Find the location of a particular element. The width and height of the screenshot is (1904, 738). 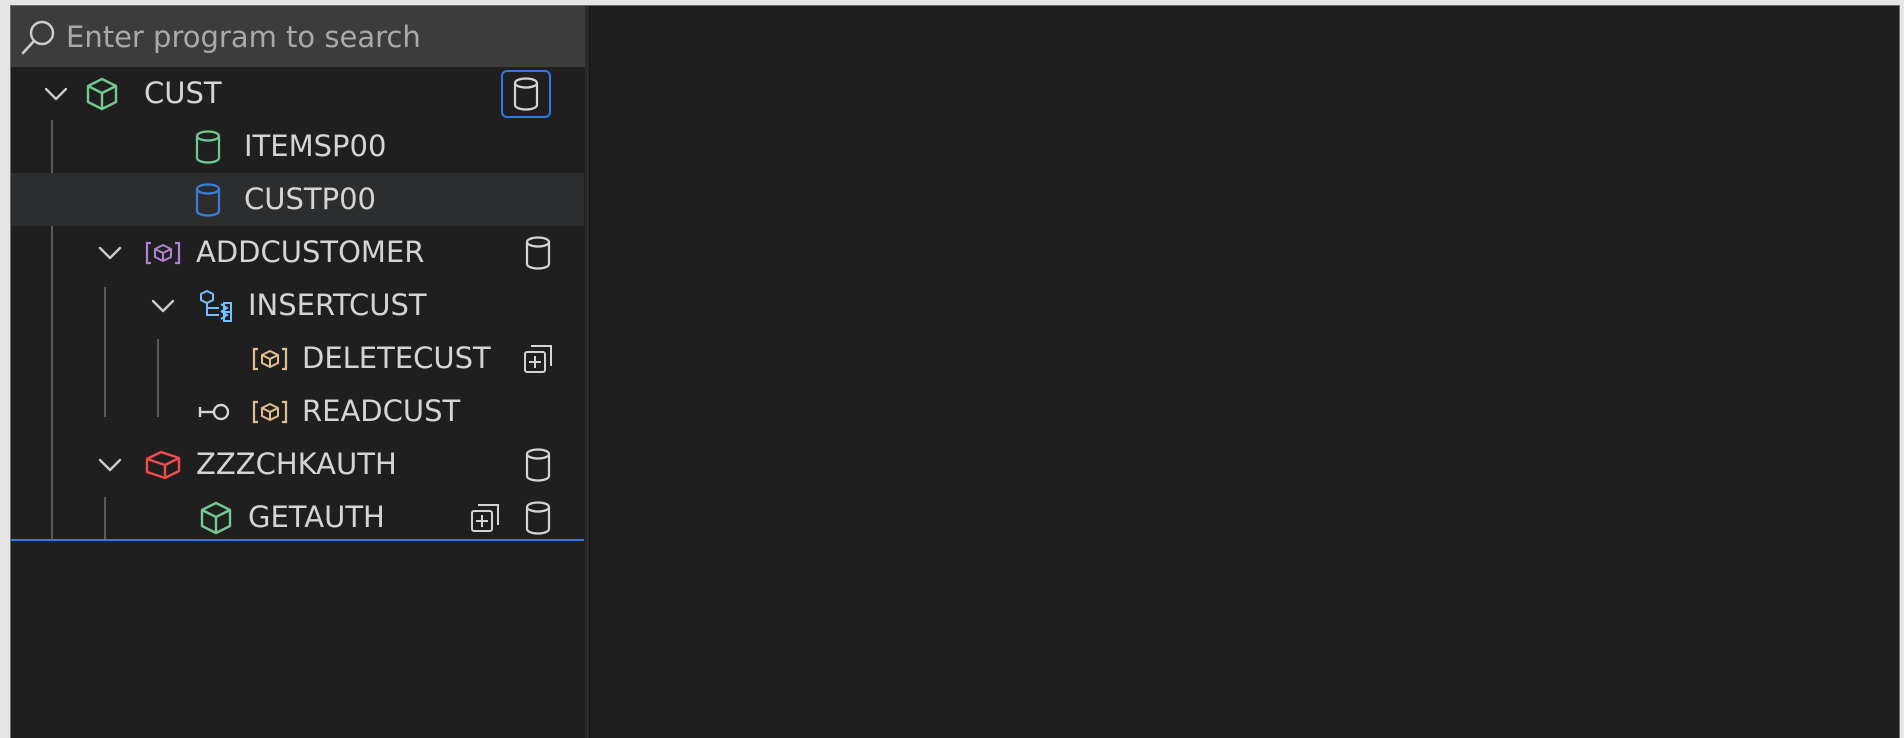

tree-item-label: ZZZCHKAUTH is located at coordinates (296, 464).